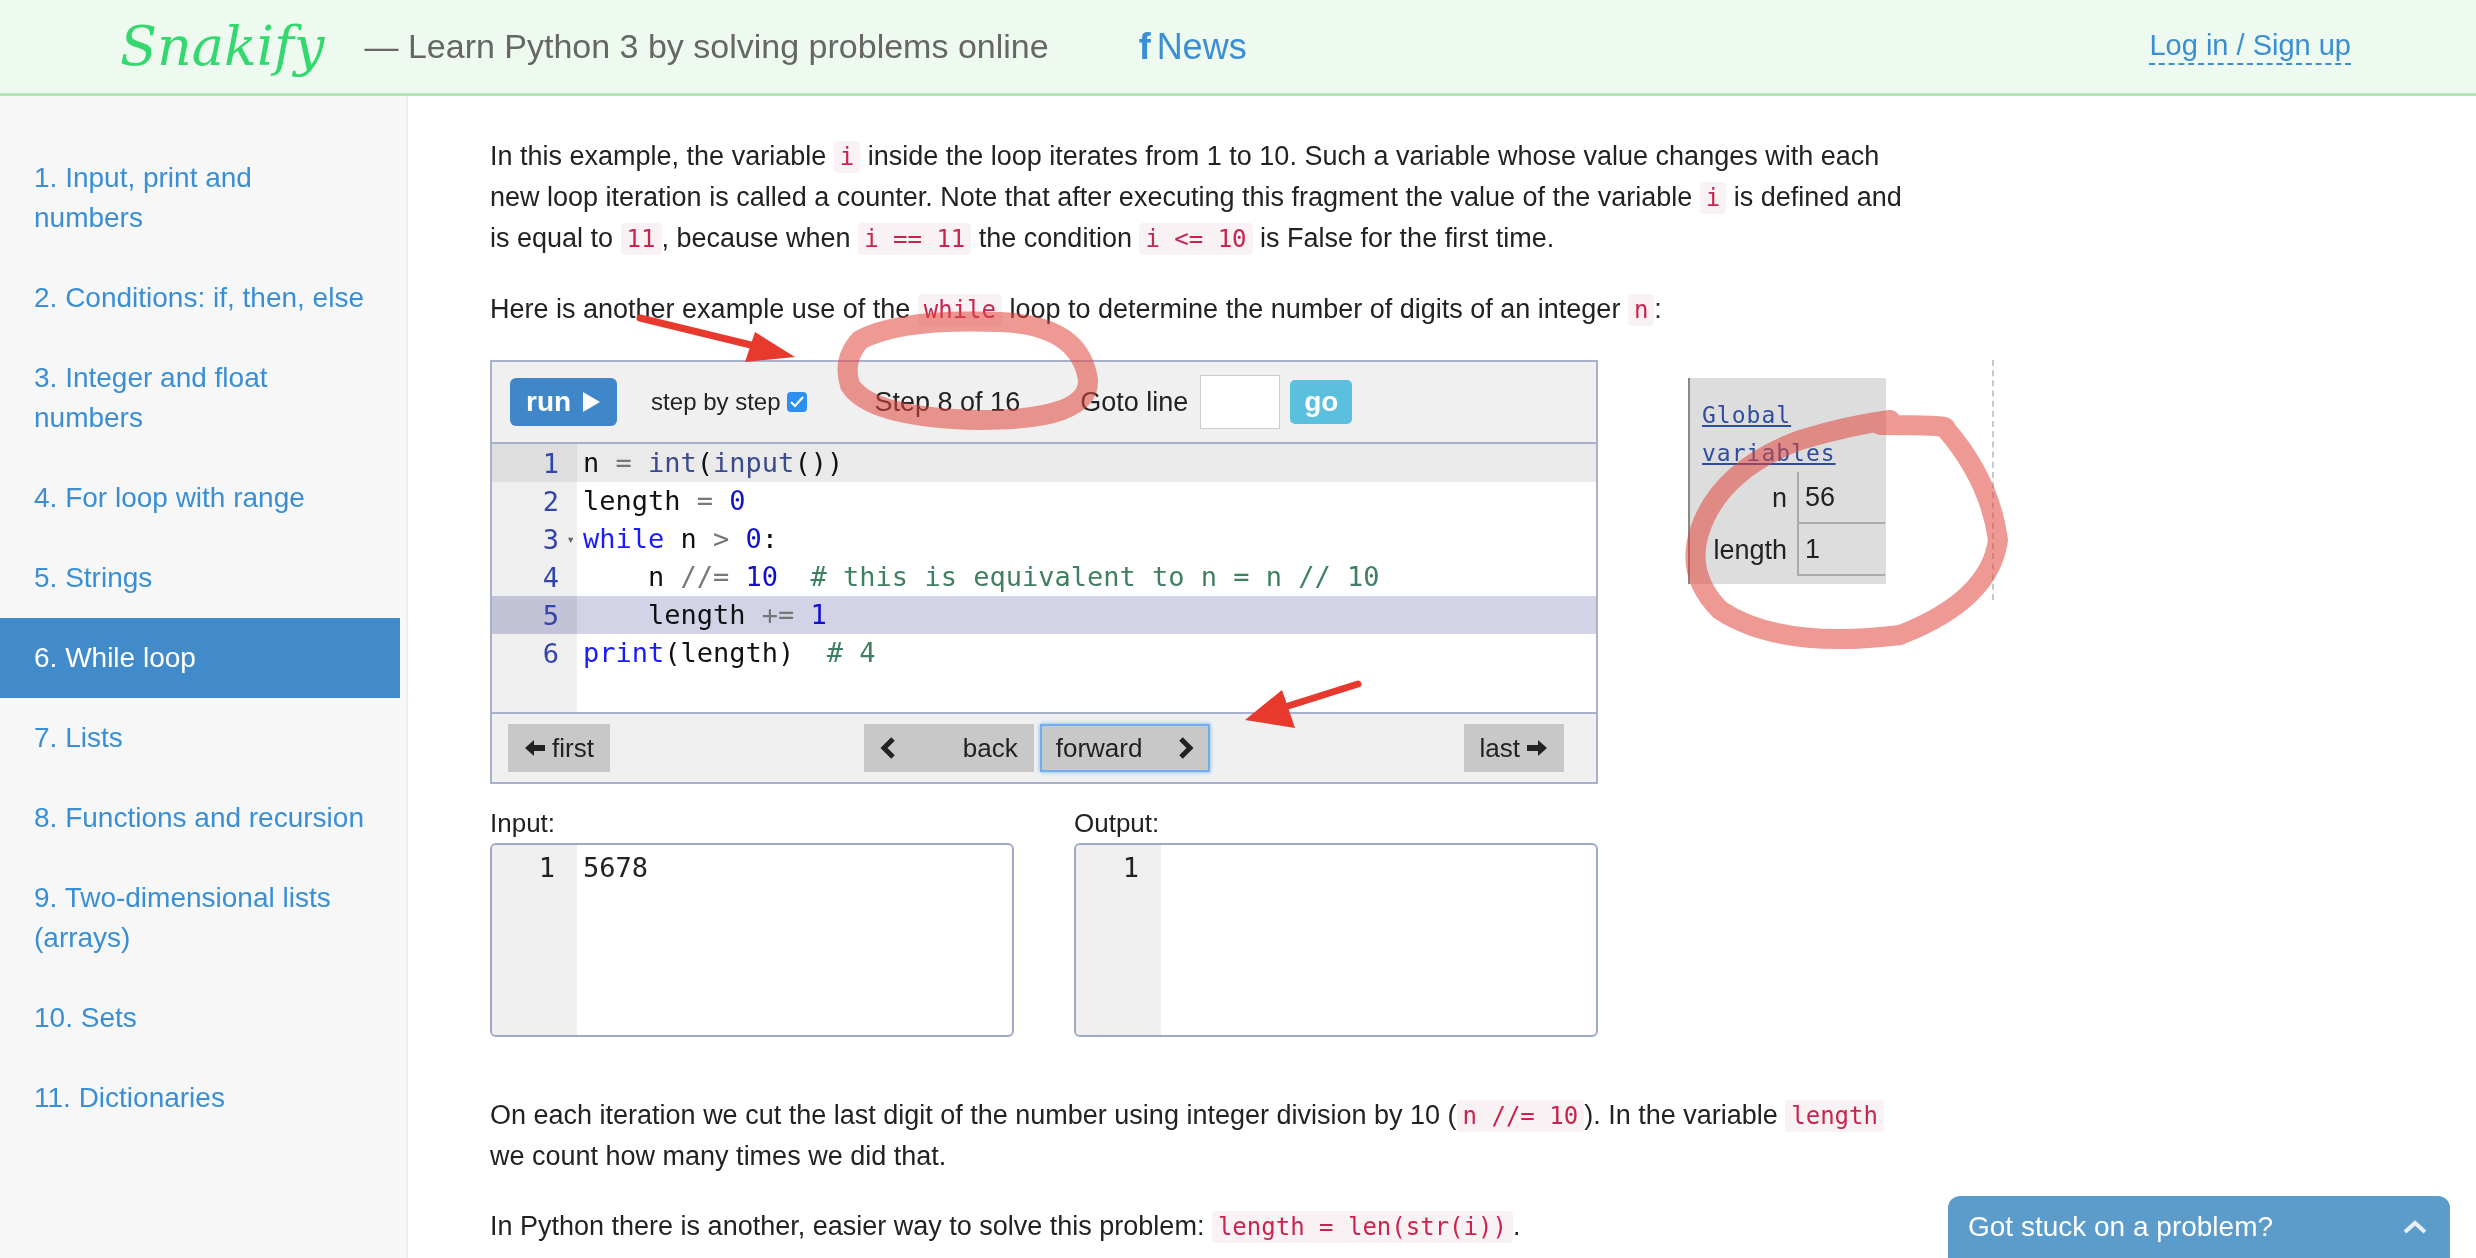  What do you see at coordinates (550, 501) in the screenshot?
I see `line-number: 2` at bounding box center [550, 501].